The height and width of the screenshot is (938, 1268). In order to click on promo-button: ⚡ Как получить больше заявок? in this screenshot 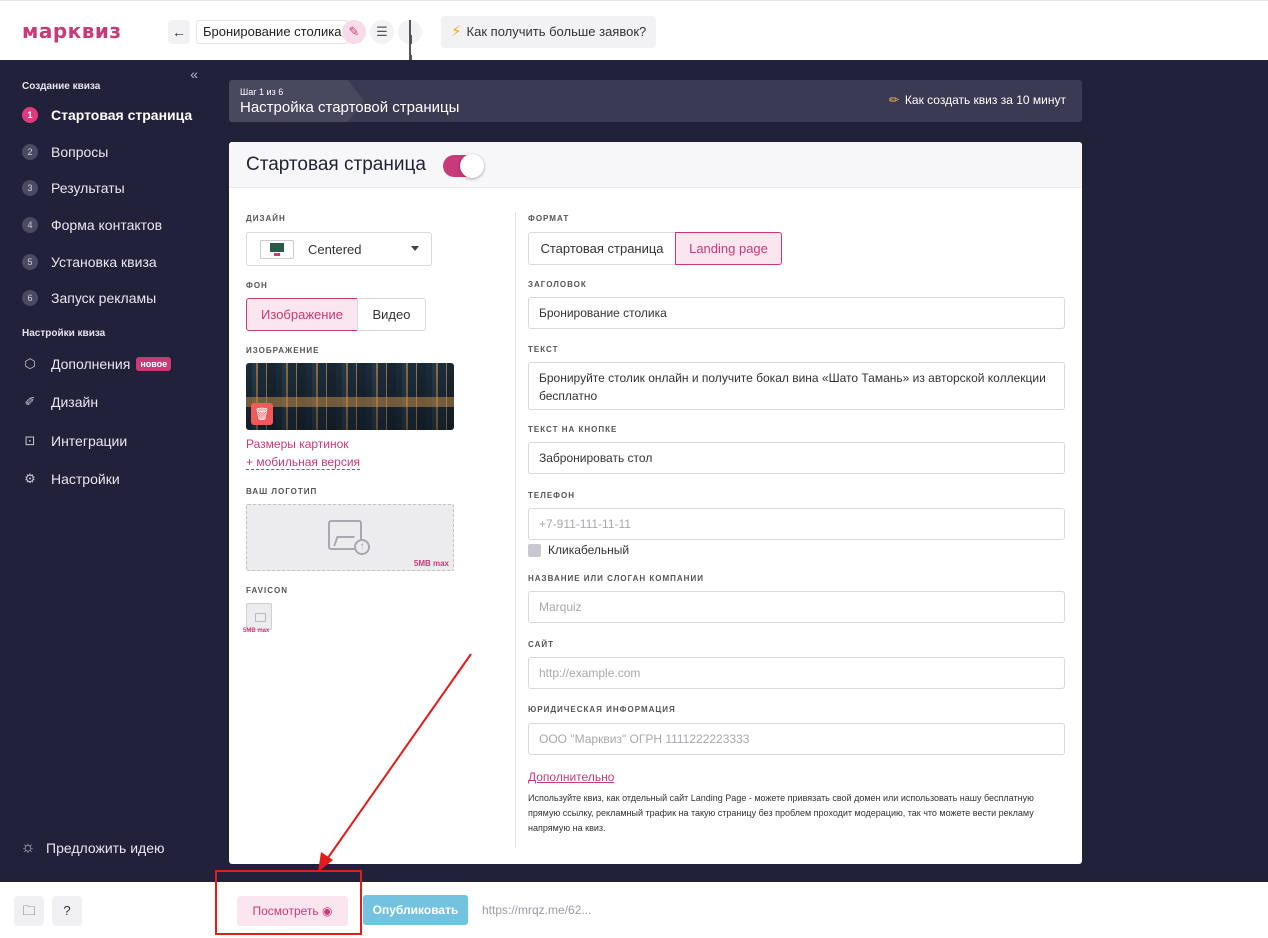, I will do `click(549, 32)`.